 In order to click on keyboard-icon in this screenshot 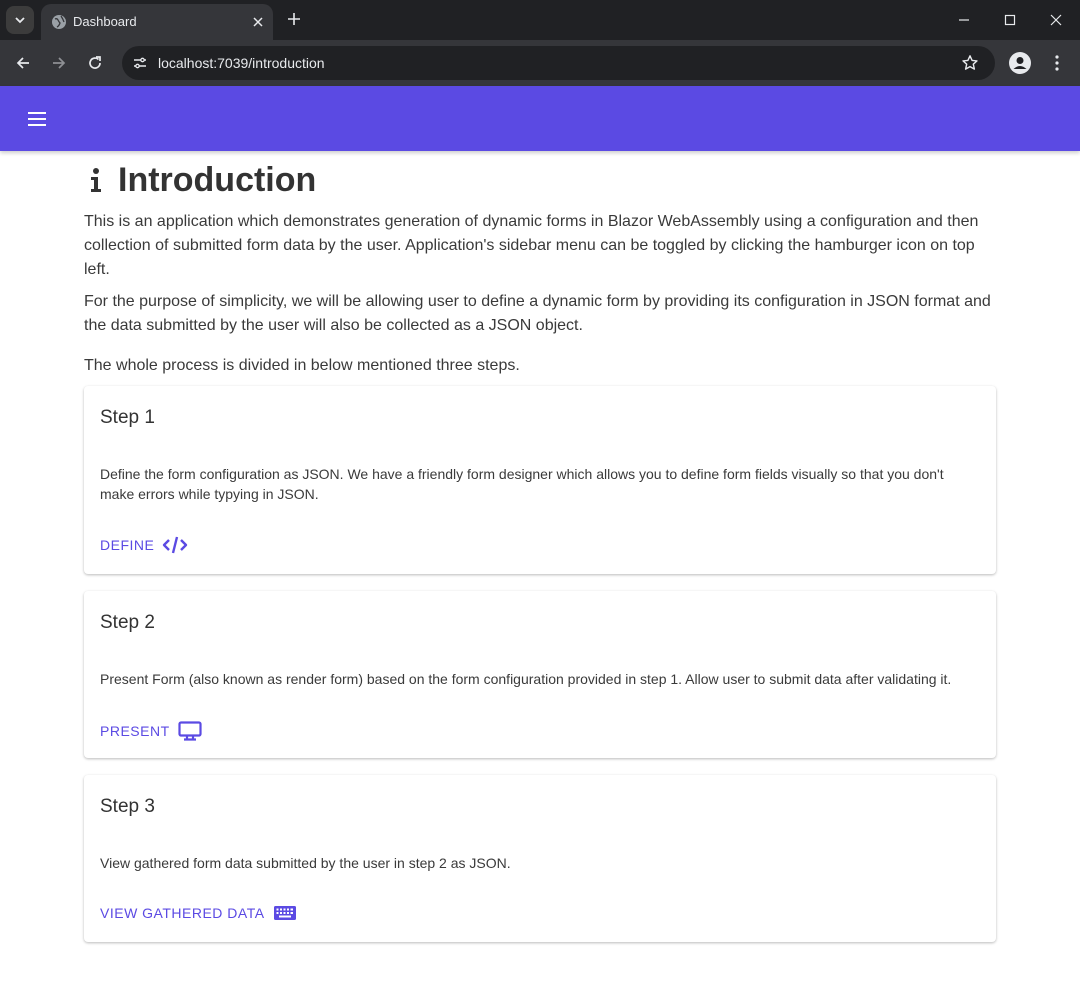, I will do `click(285, 913)`.